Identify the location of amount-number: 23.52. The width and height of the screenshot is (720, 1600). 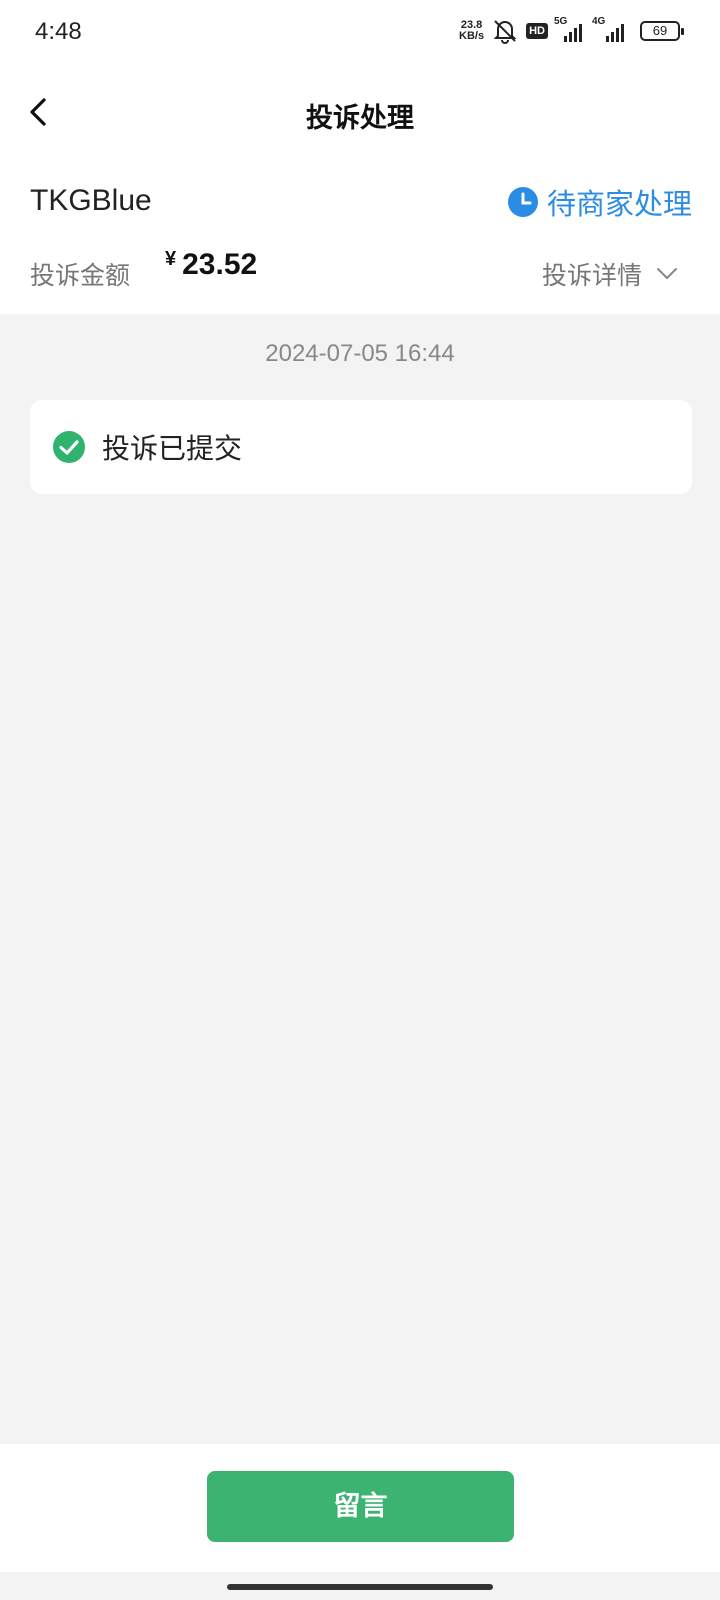
(220, 264).